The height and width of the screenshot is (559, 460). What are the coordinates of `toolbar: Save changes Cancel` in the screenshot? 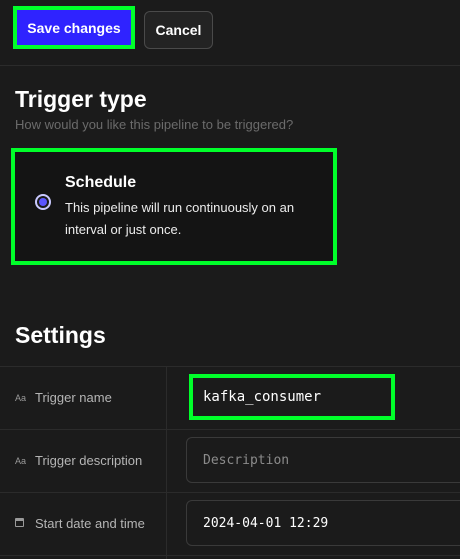 It's located at (230, 33).